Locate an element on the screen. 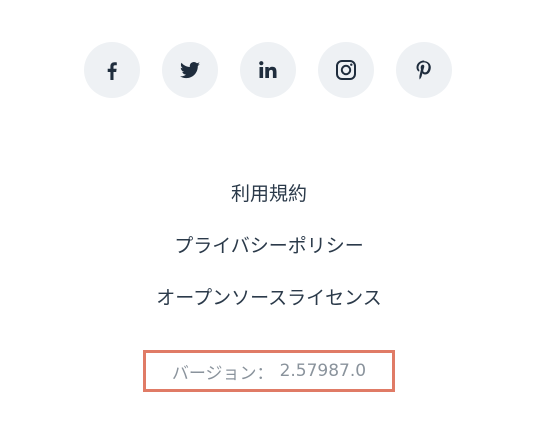  twitter-icon is located at coordinates (189, 70).